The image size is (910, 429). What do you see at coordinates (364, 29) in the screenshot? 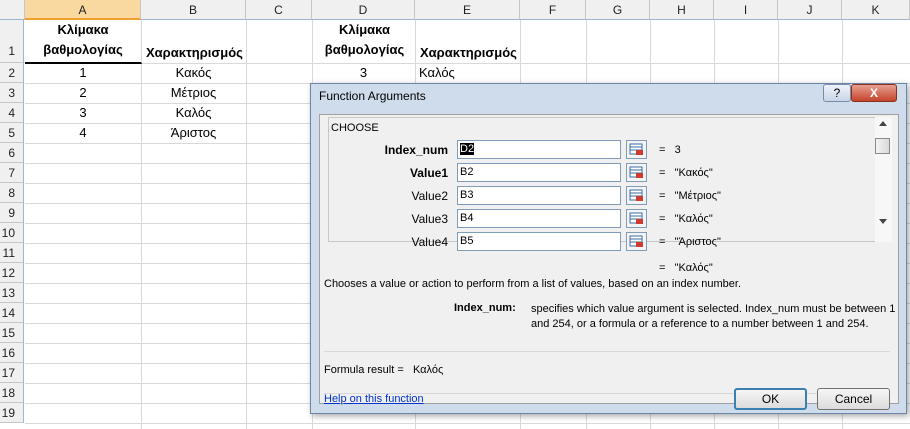
I see `cell-d1-line1: Κλίμακα` at bounding box center [364, 29].